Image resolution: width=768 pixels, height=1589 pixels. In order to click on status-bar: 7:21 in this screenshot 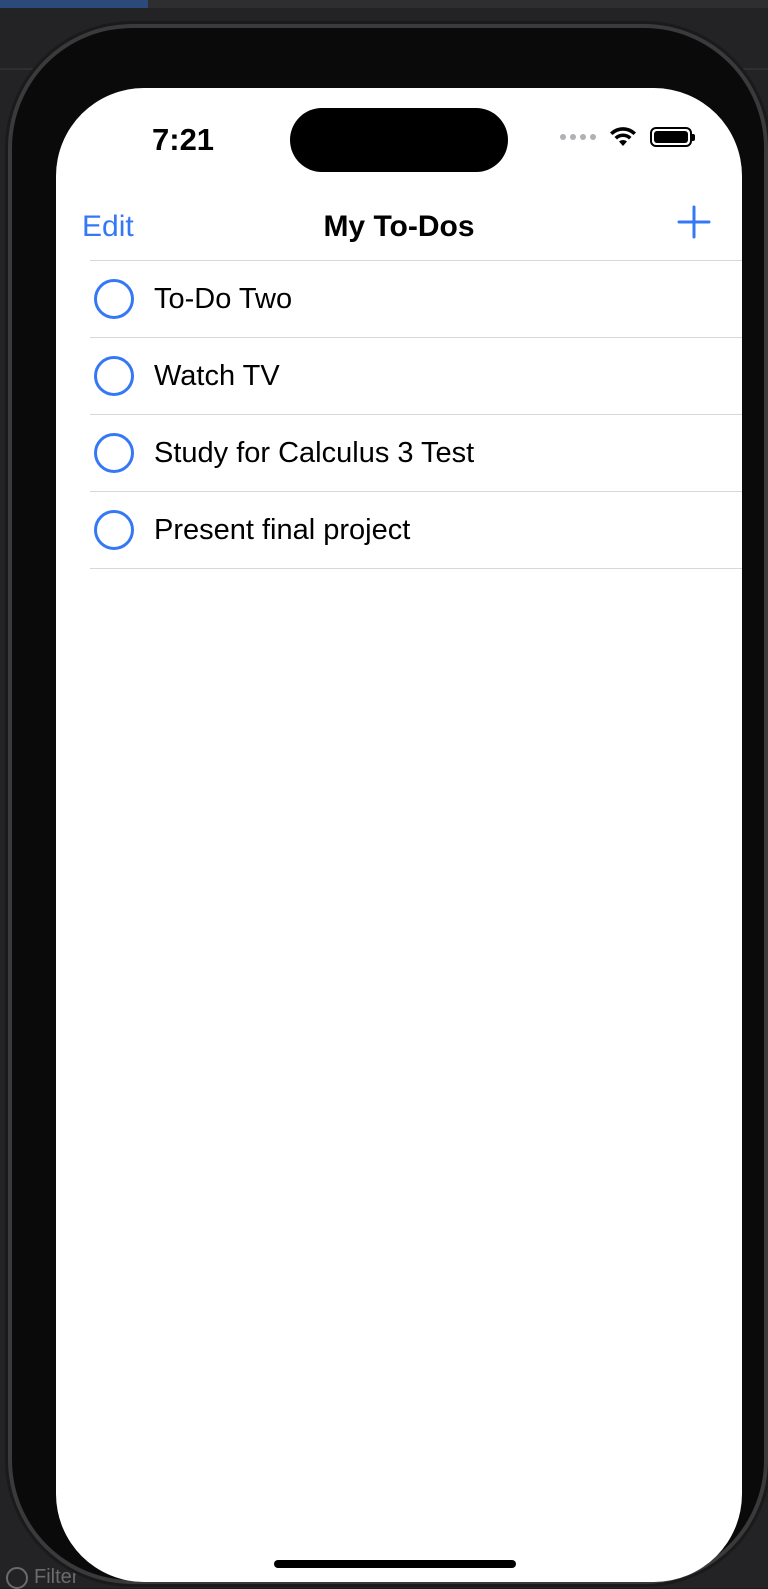, I will do `click(399, 143)`.